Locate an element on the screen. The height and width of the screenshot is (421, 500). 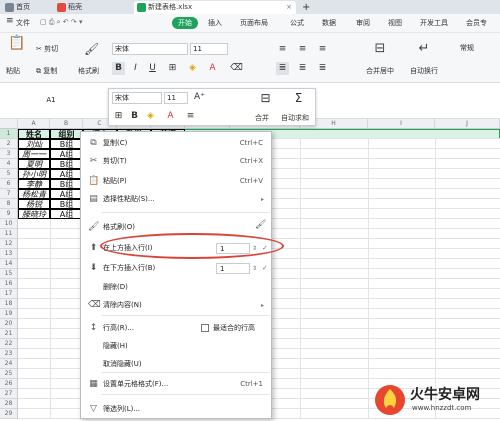
select-all-corner is located at coordinates (9, 124).